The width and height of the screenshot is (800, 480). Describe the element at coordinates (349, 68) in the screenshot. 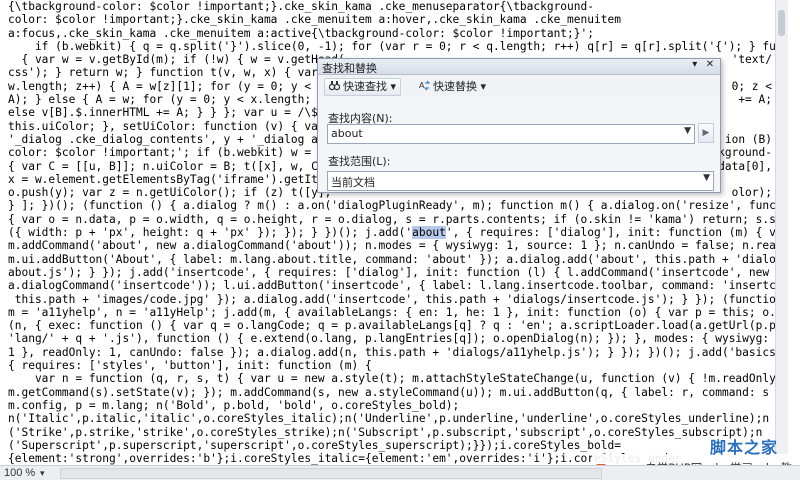

I see `dialog-title: 查找和替换` at that location.